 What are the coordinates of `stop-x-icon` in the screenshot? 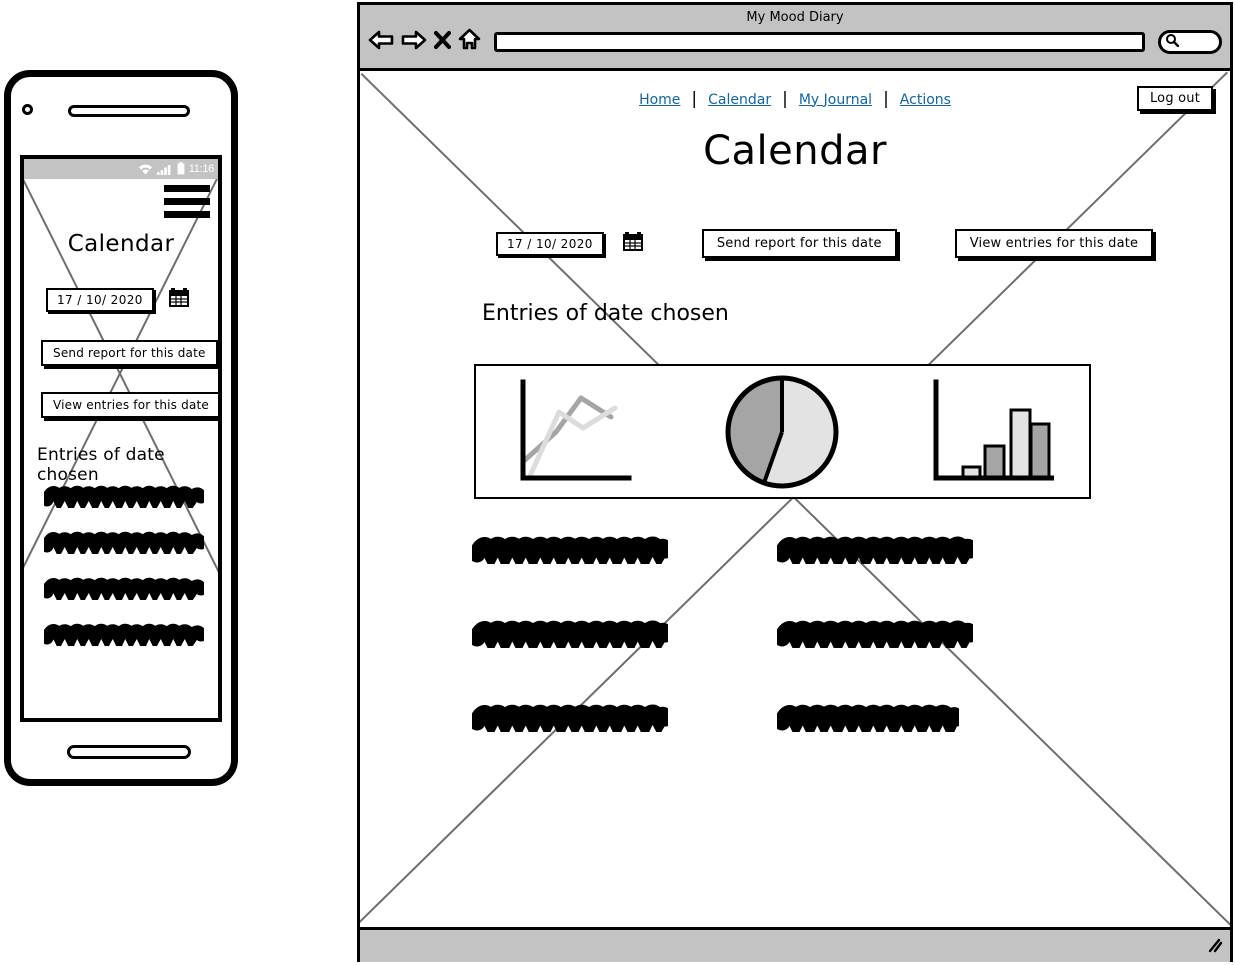 It's located at (442, 42).